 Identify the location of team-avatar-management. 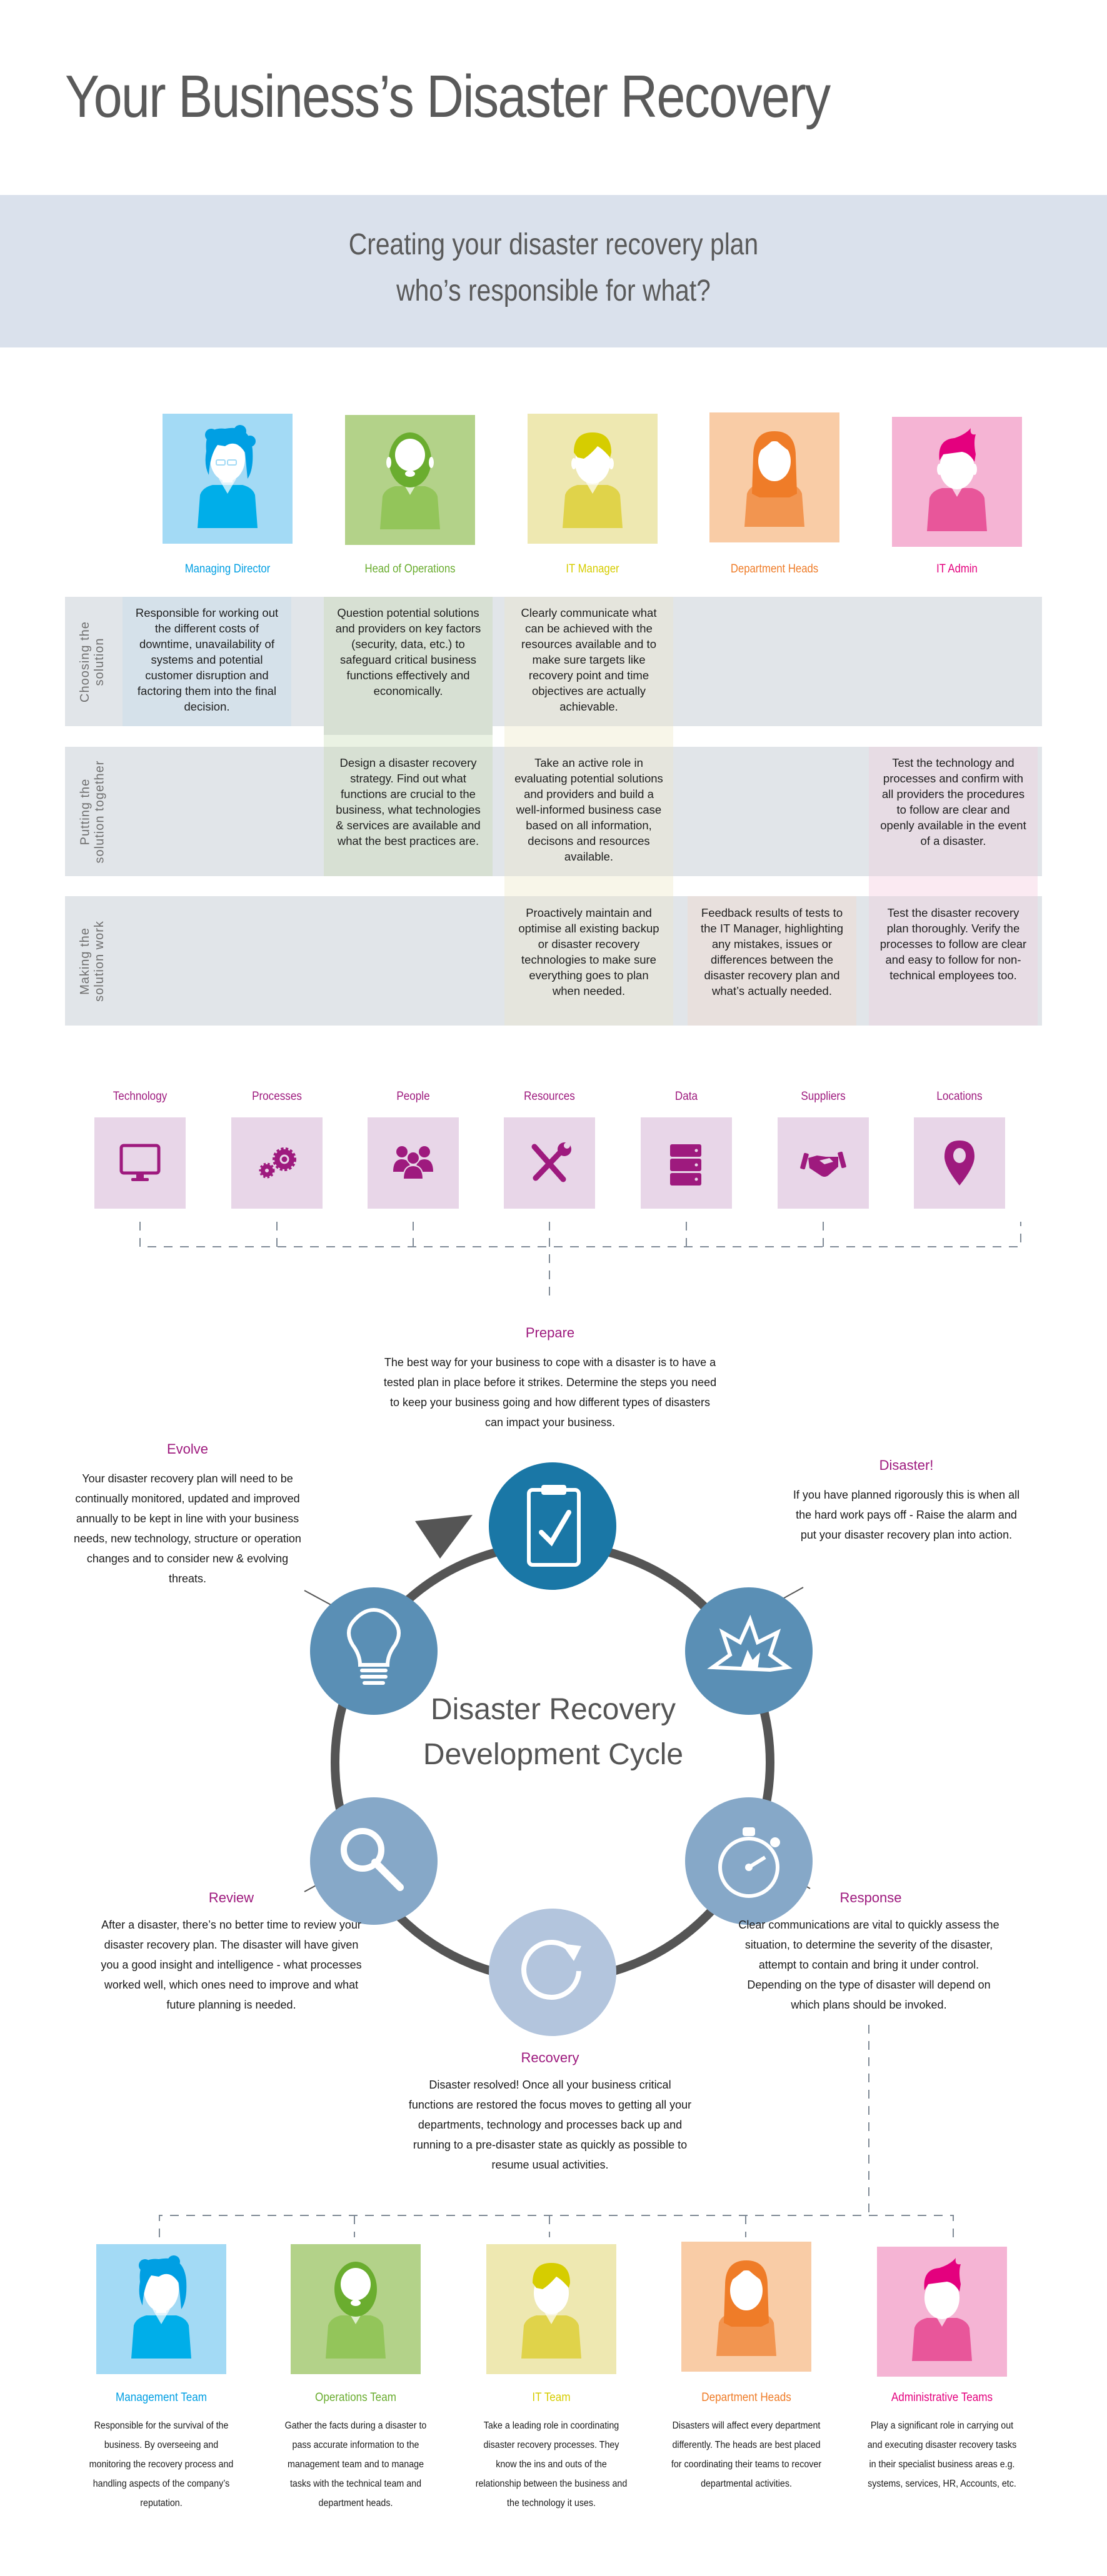
(161, 2309).